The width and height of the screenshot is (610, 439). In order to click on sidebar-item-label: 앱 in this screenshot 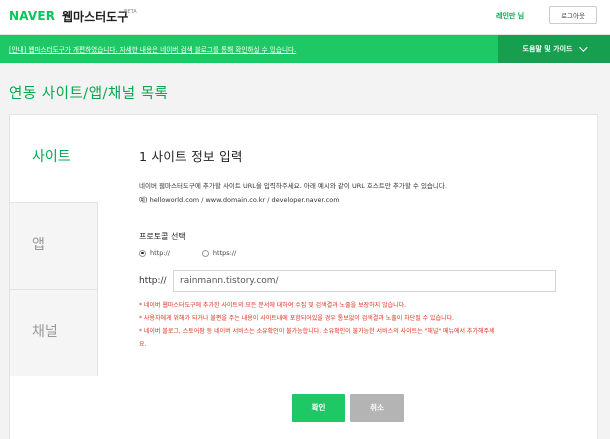, I will do `click(38, 245)`.